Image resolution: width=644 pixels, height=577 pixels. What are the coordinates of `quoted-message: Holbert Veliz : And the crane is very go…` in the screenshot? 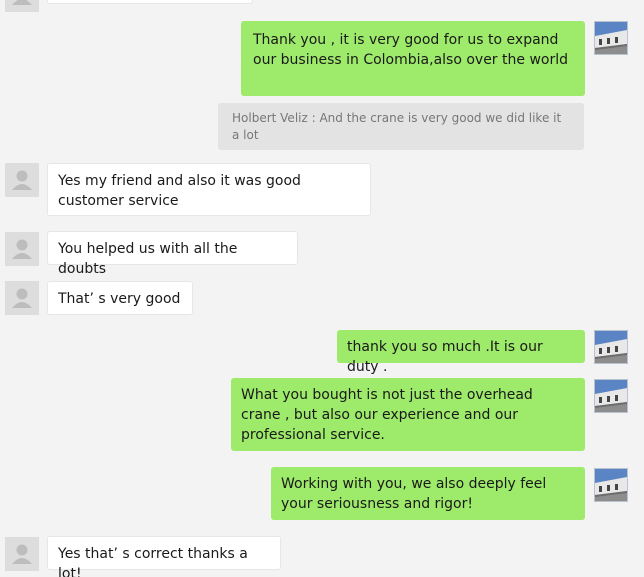 It's located at (401, 126).